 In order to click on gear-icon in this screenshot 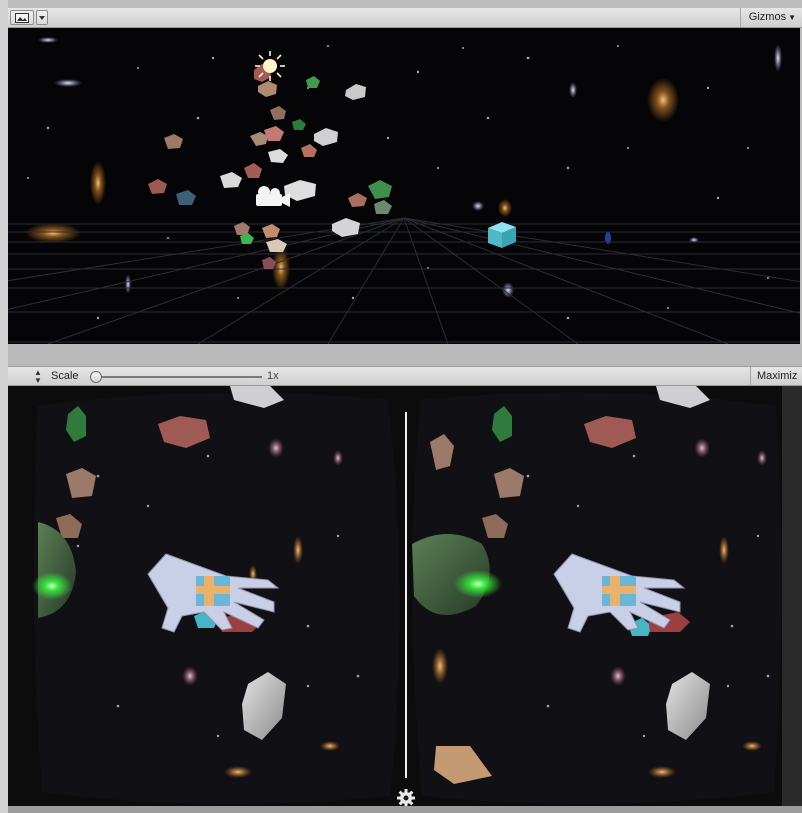, I will do `click(406, 798)`.